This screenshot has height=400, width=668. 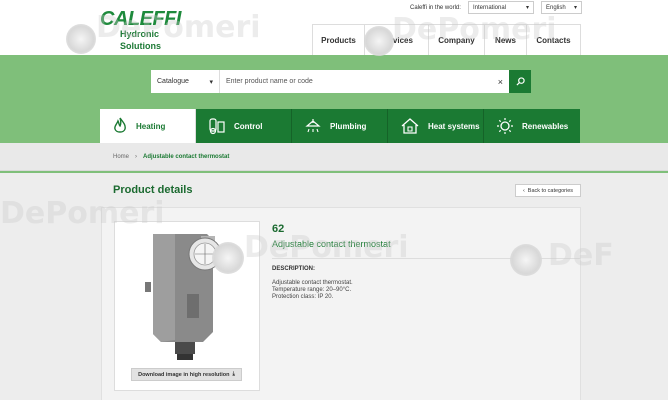 I want to click on caleffi-logo: CALEFFI Hydronic Solutions, so click(x=150, y=29).